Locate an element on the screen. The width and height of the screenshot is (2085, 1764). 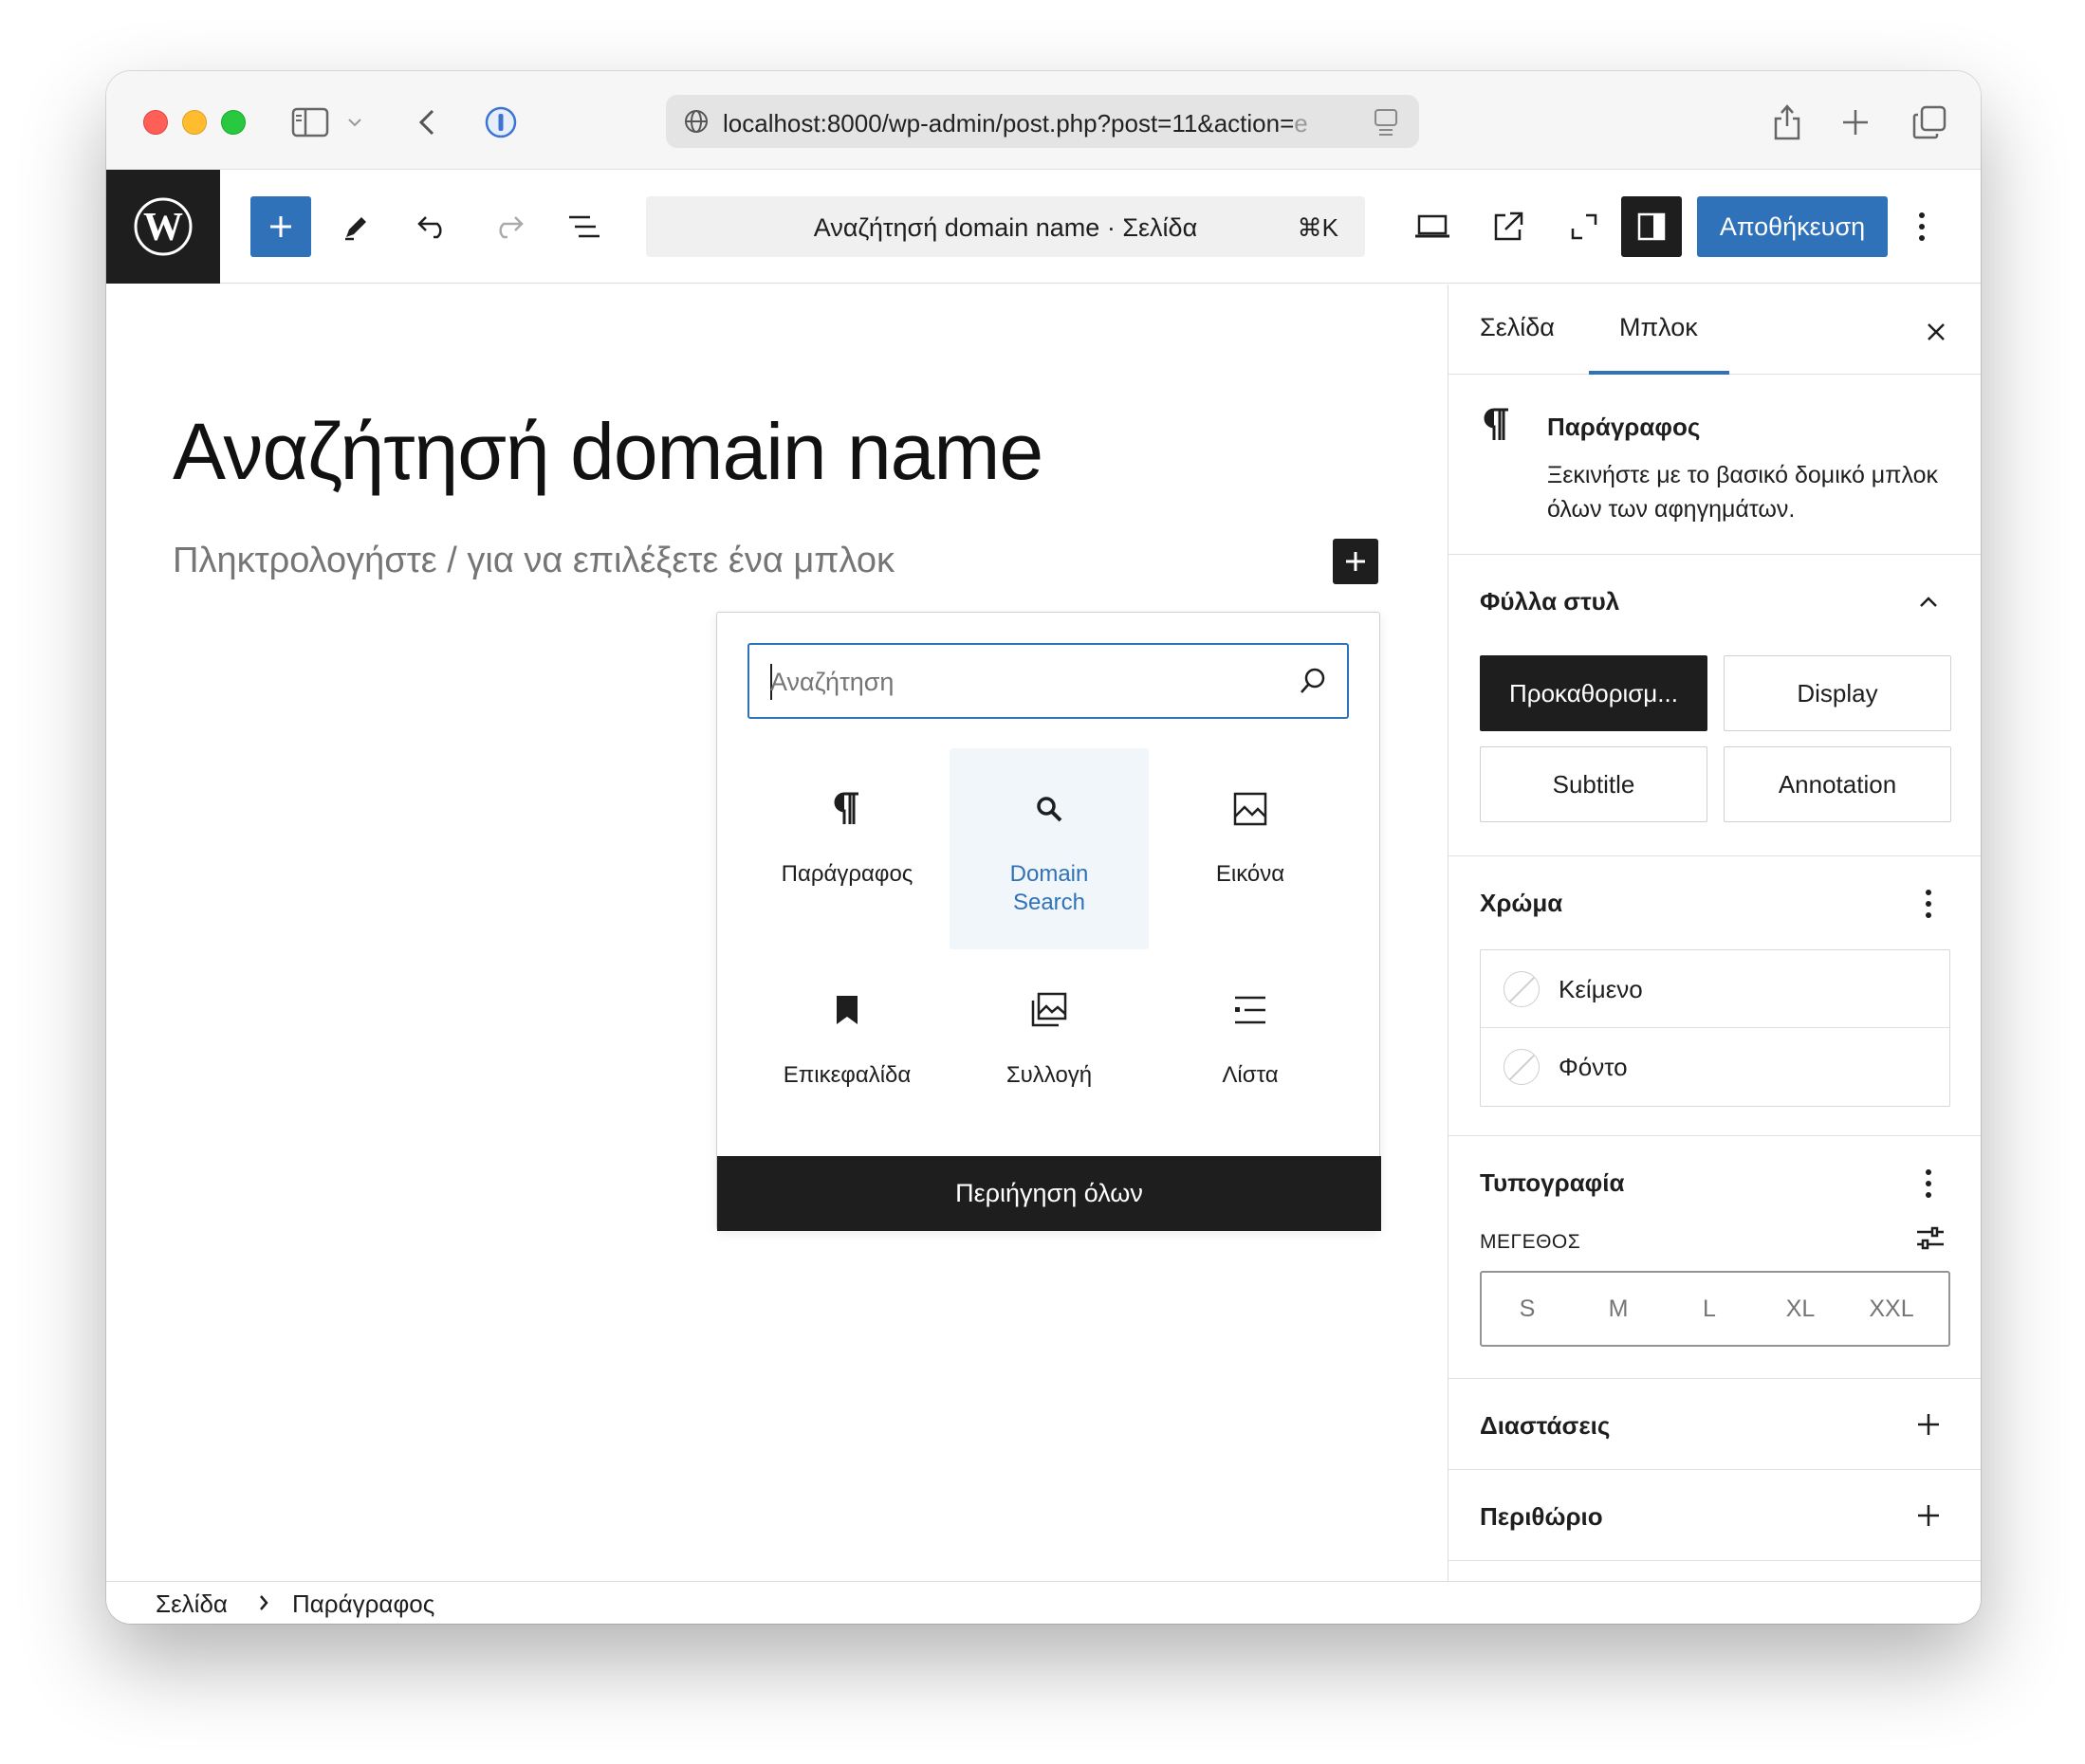
password-manager-icon is located at coordinates (501, 122).